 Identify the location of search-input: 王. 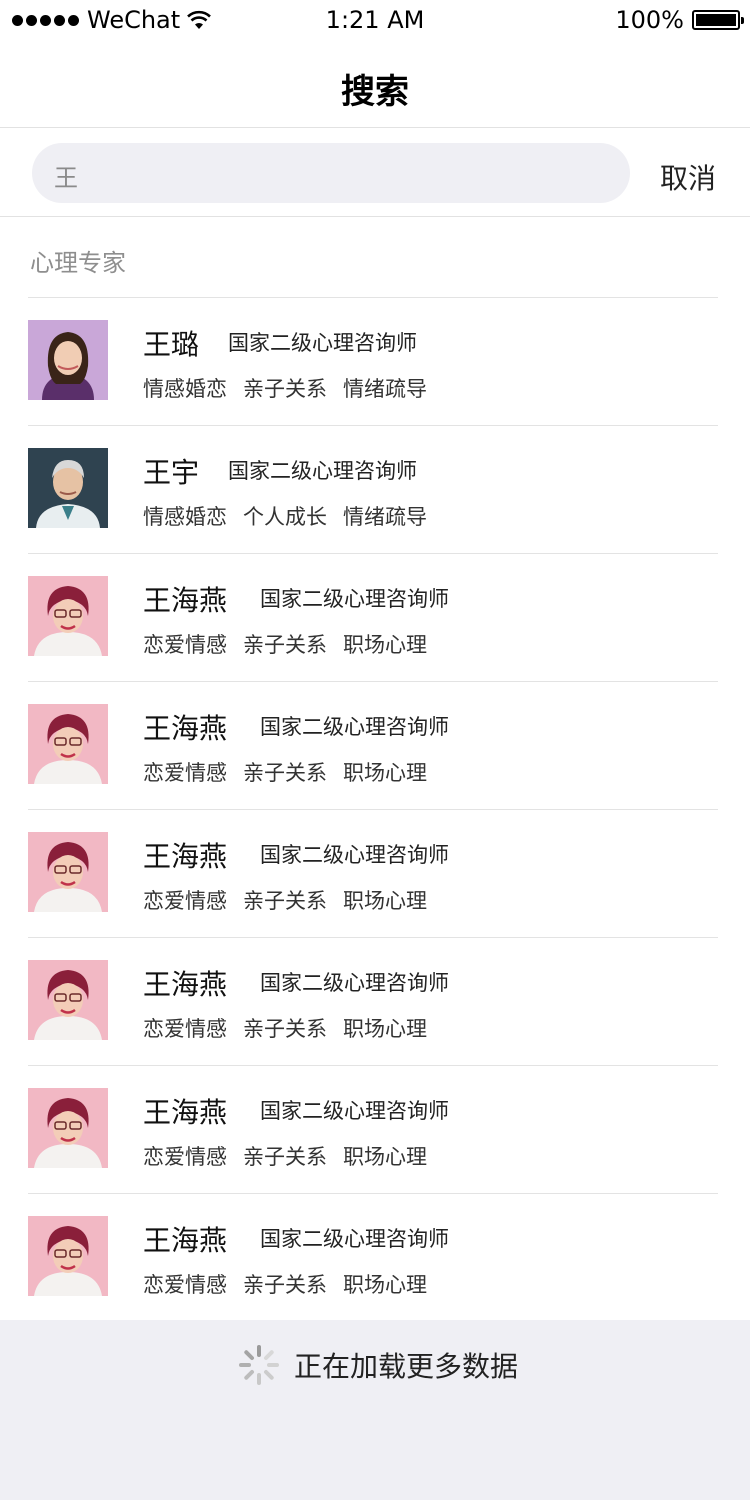
(331, 173).